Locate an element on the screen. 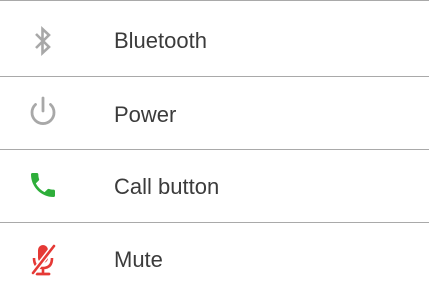 Image resolution: width=429 pixels, height=295 pixels. list-item-label: Bluetooth is located at coordinates (160, 40).